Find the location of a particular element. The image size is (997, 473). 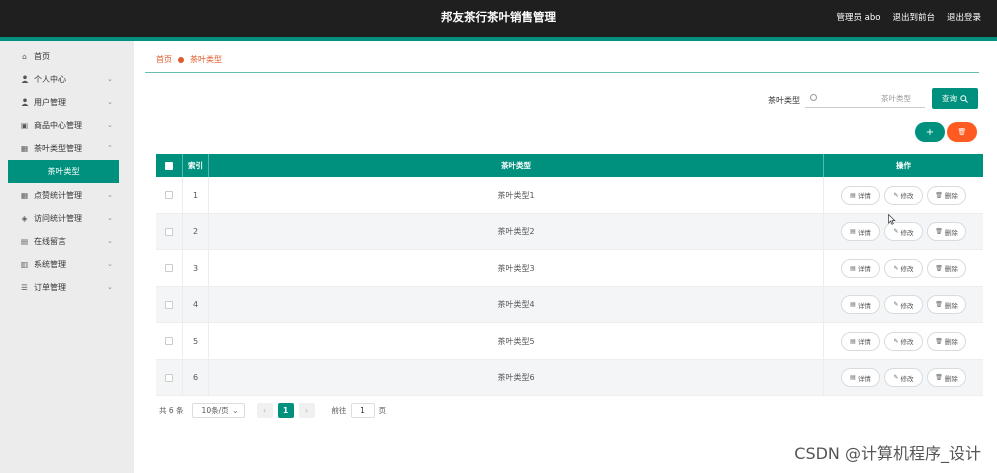

total-count: 共 6 条 is located at coordinates (171, 410).